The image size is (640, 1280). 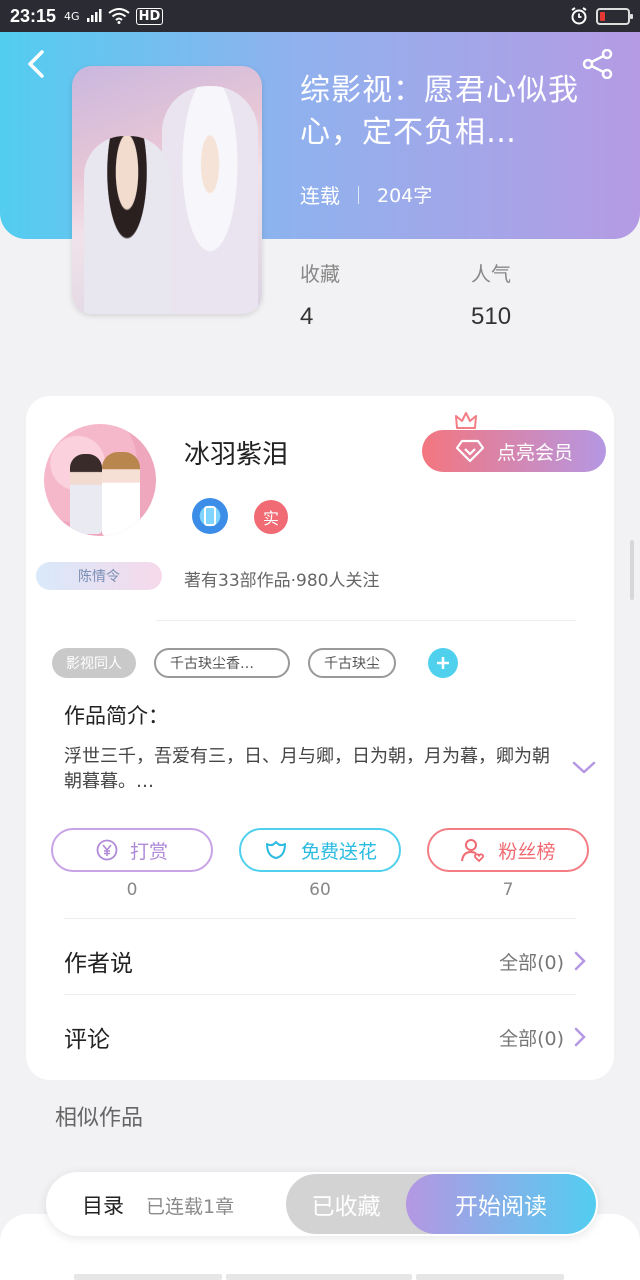 I want to click on vip-button: 点亮会员, so click(x=514, y=451).